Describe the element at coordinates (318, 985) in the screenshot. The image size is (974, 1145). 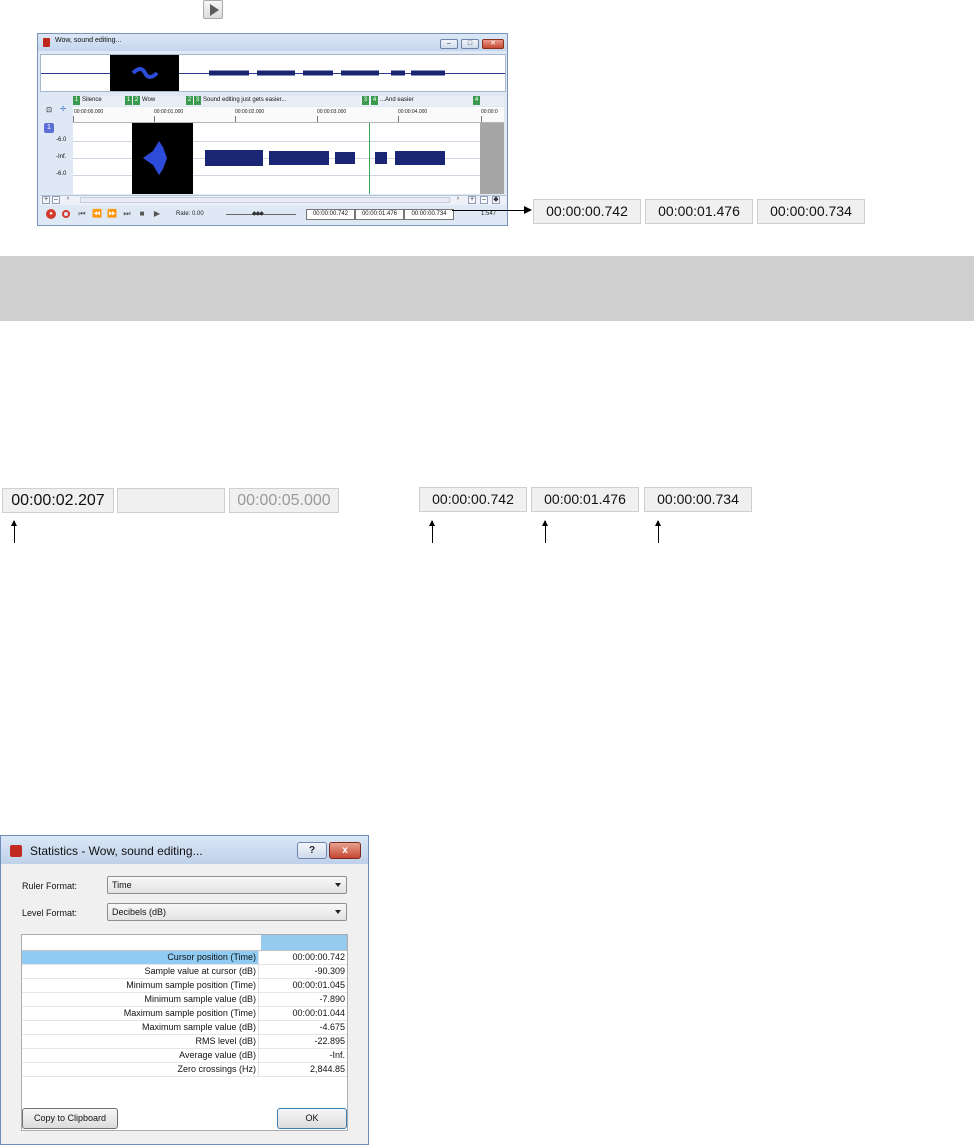
I see `stat-value: 00:00:01.045` at that location.